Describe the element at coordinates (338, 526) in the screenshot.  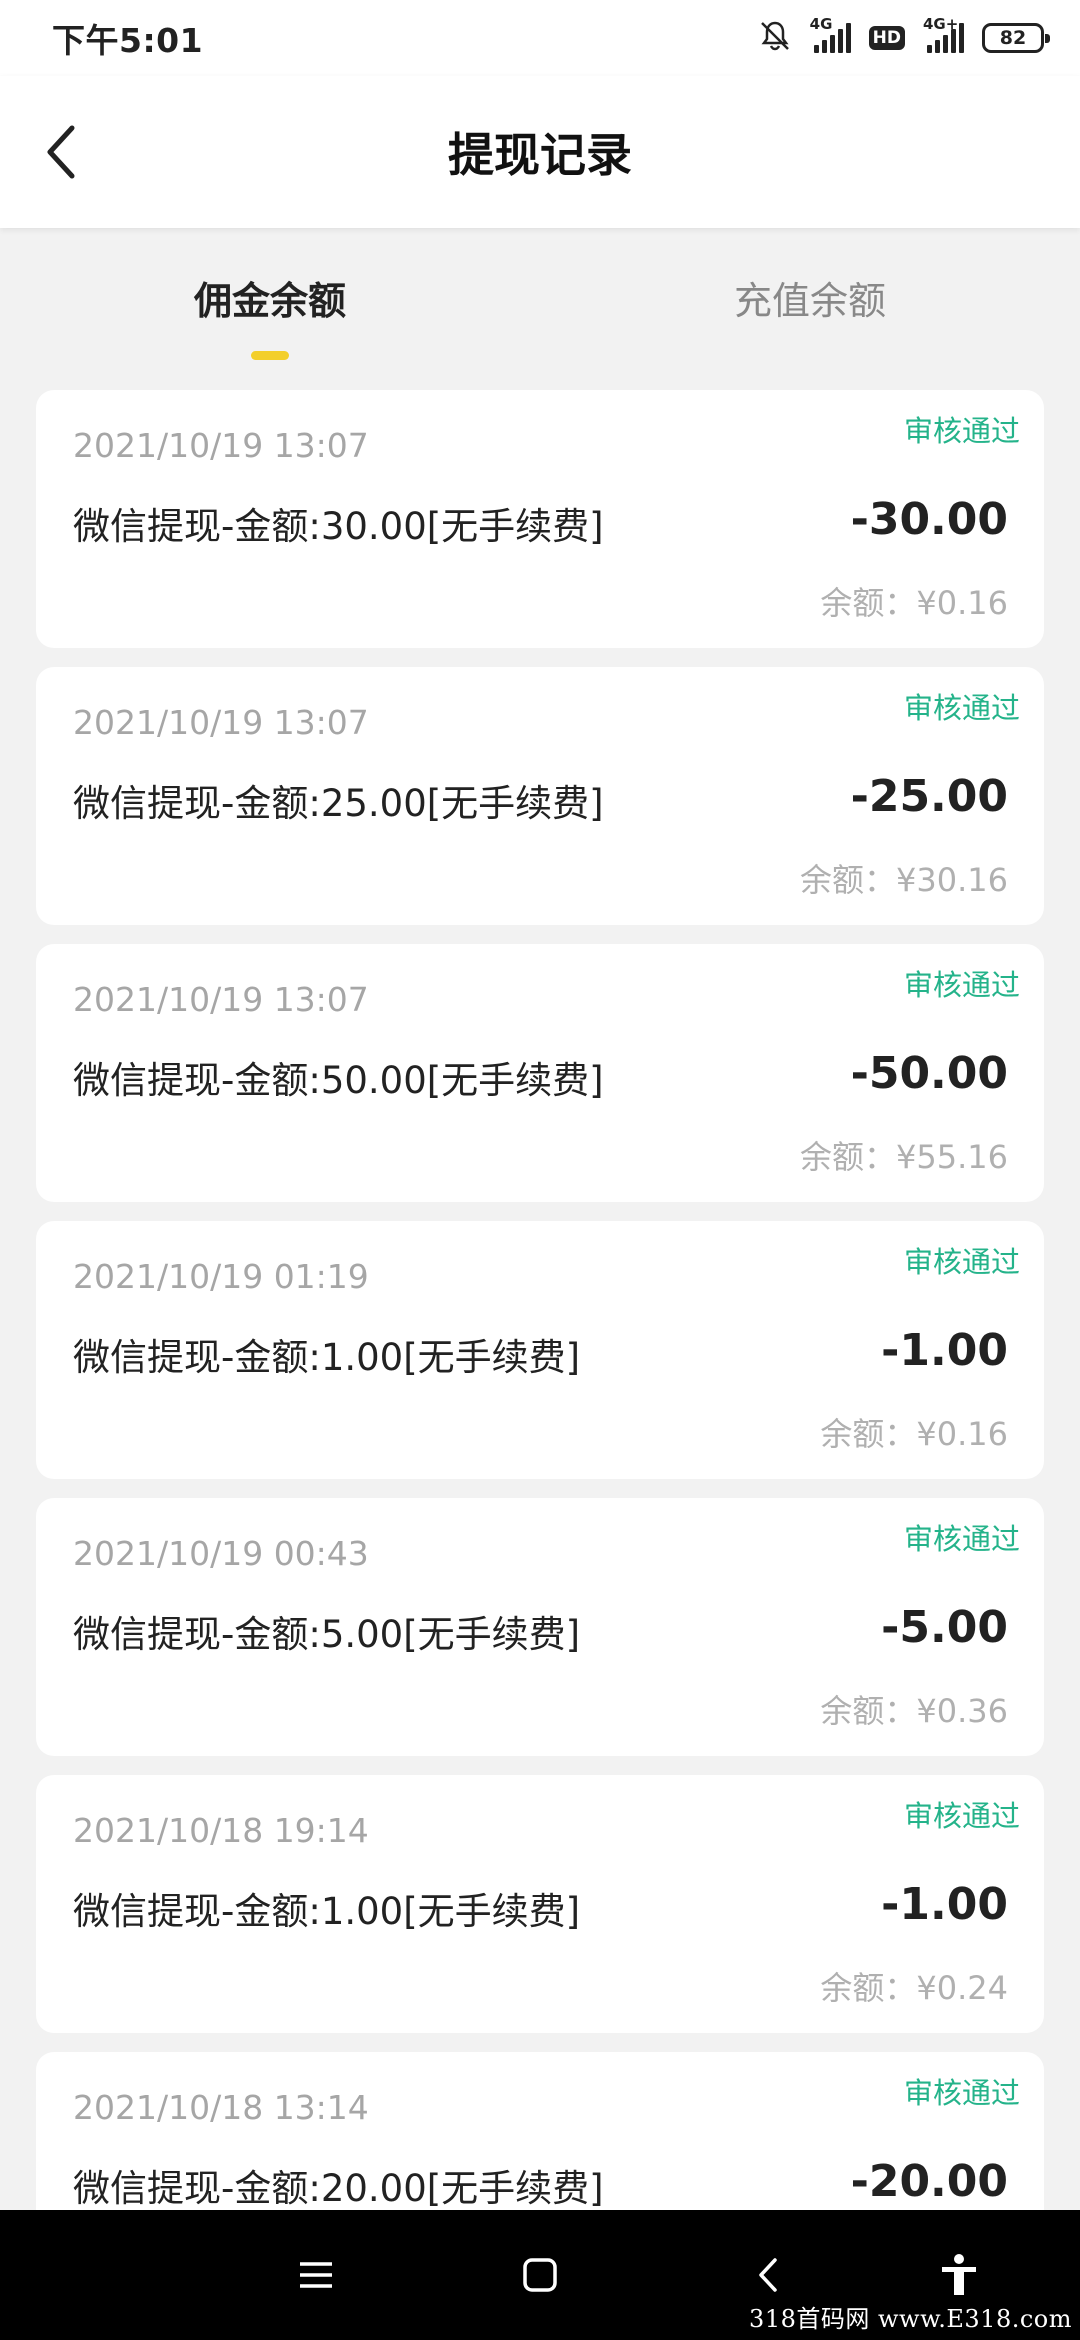
I see `record-description: 微信提现-金额:30.00[无手续费]` at that location.